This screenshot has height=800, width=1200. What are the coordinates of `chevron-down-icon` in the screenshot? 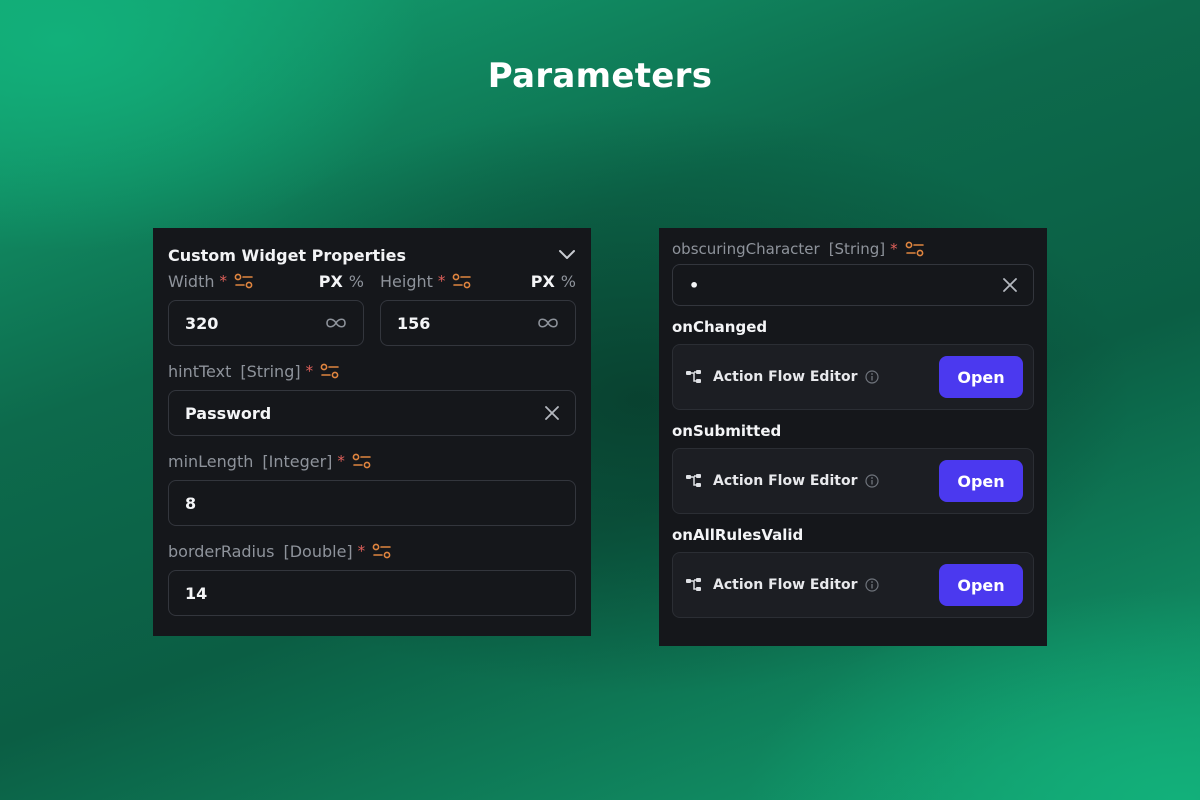 It's located at (566, 255).